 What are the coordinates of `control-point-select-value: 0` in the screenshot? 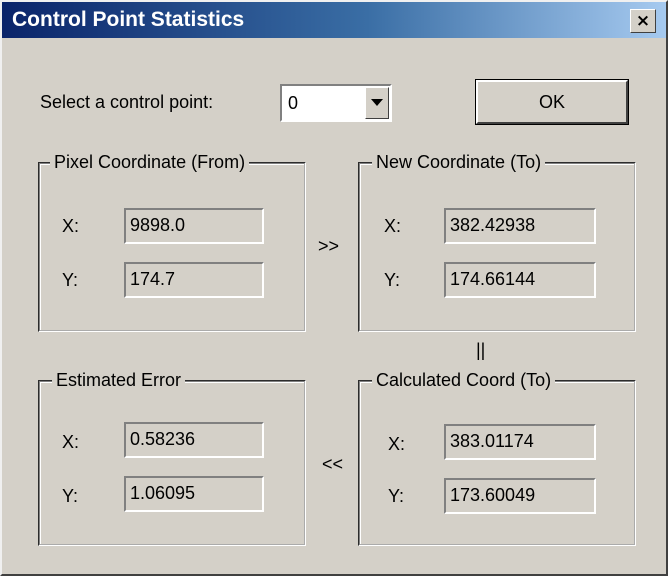 It's located at (293, 103).